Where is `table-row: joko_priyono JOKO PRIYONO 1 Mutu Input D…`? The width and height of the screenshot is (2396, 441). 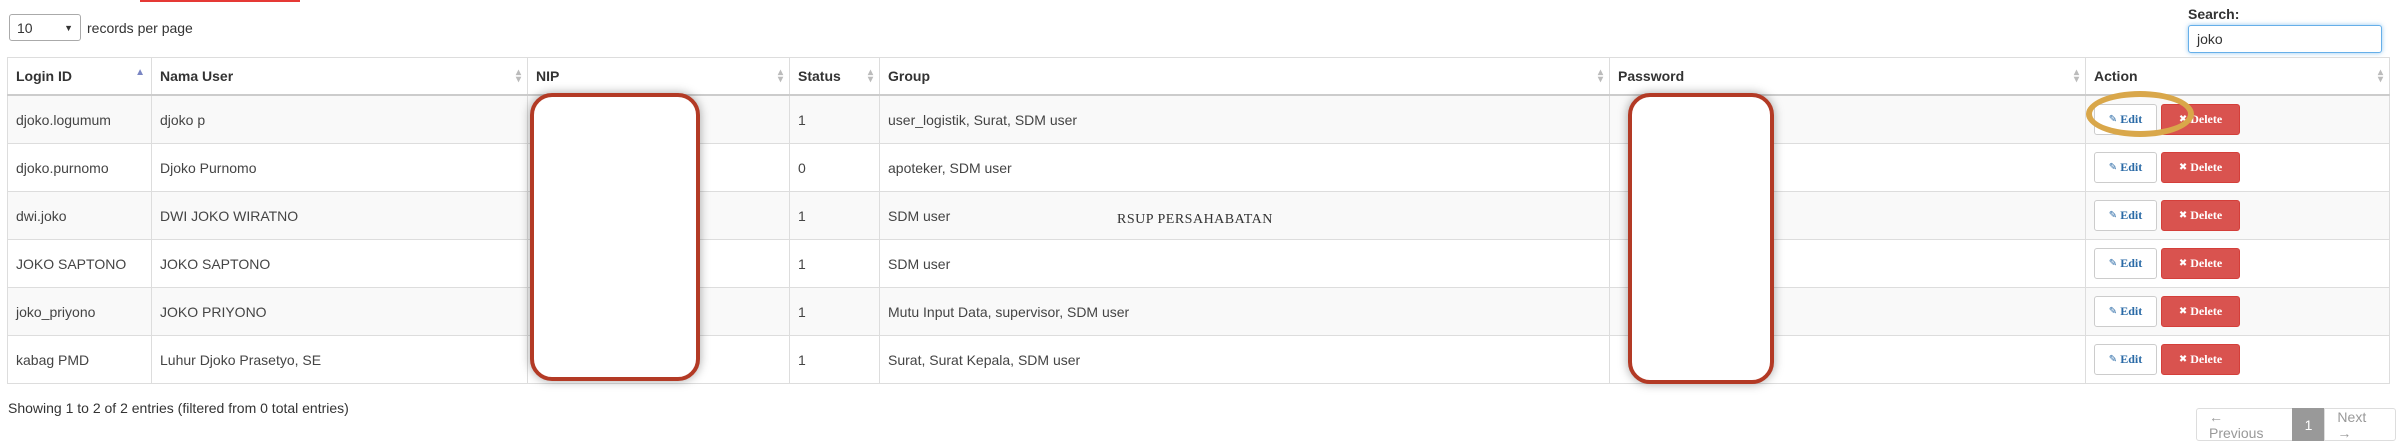 table-row: joko_priyono JOKO PRIYONO 1 Mutu Input D… is located at coordinates (1198, 311).